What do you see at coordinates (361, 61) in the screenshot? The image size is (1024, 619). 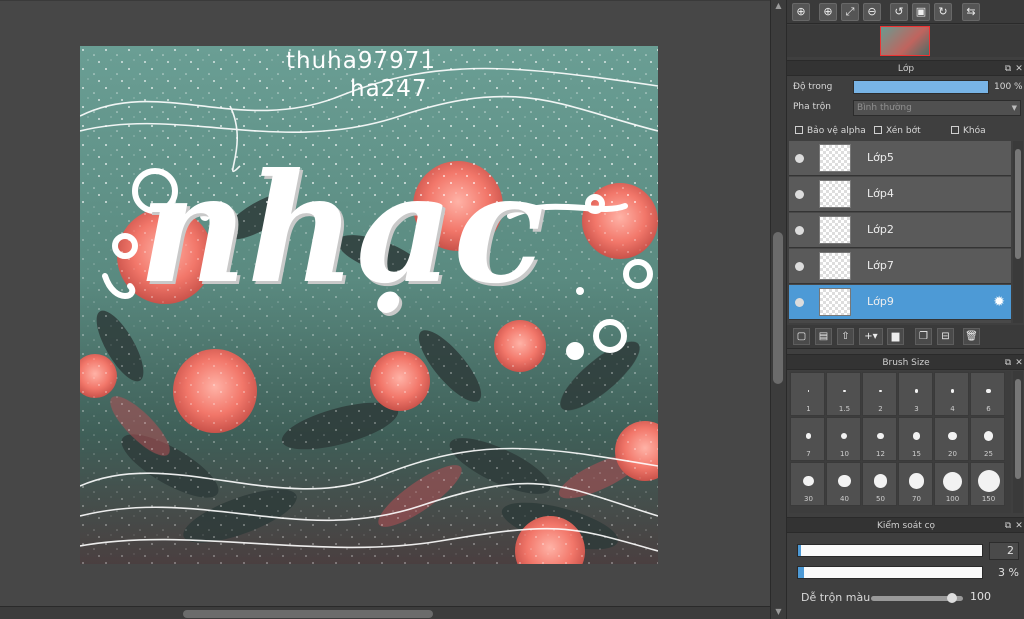 I see `credit-line1: thuha97971` at bounding box center [361, 61].